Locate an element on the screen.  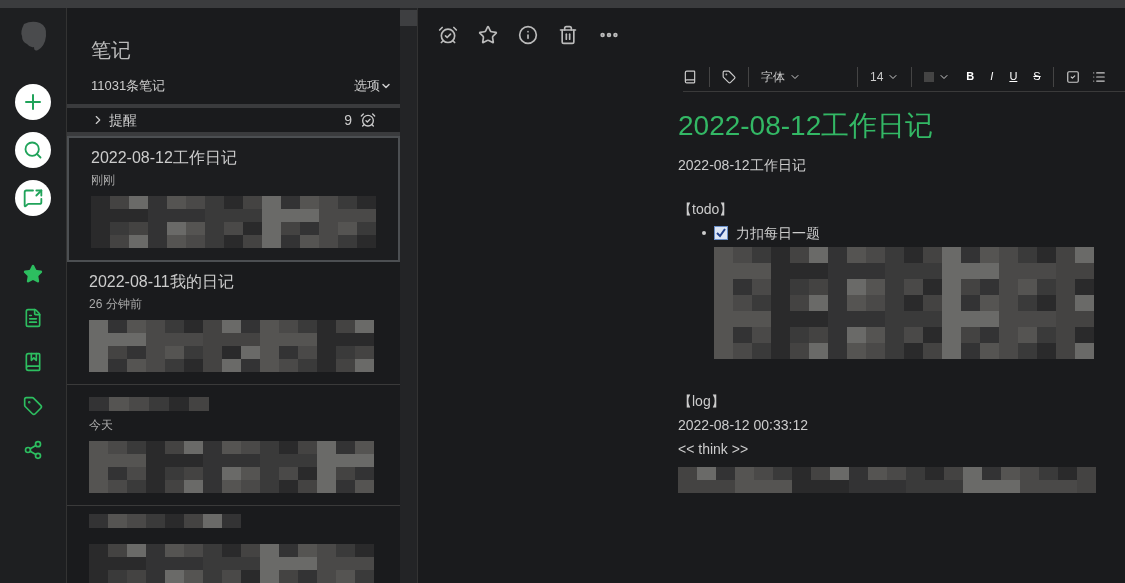
notes-panel-title: 笔记 is located at coordinates (111, 50).